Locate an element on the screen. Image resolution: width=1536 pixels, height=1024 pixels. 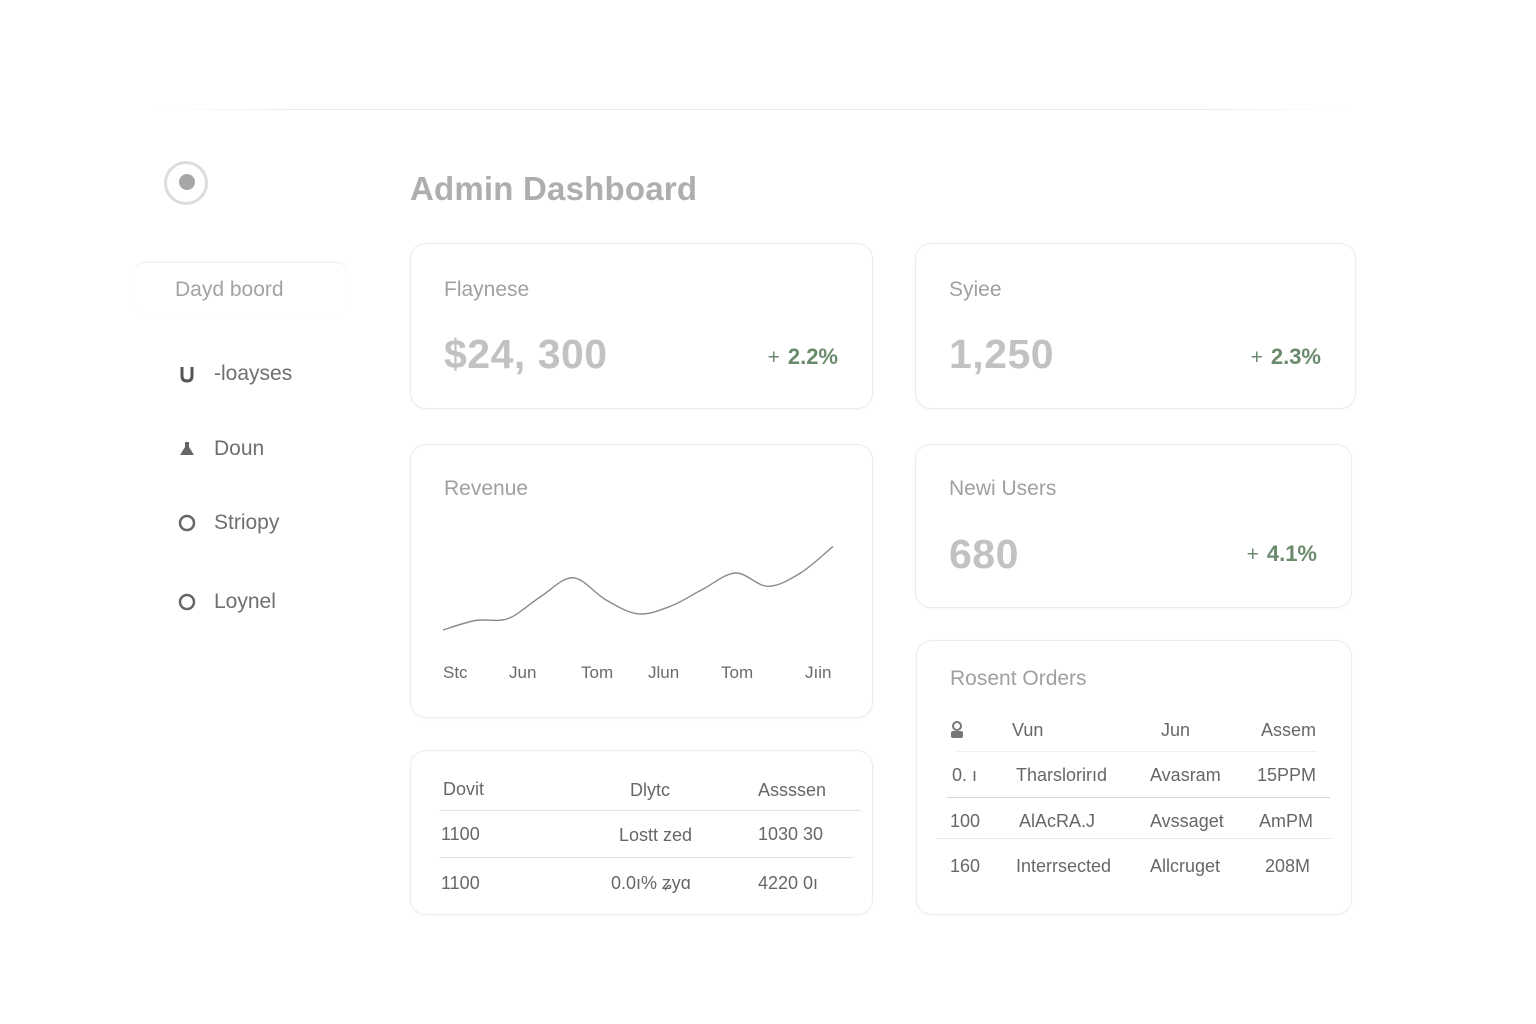
delta-value: 2.3% is located at coordinates (1295, 356).